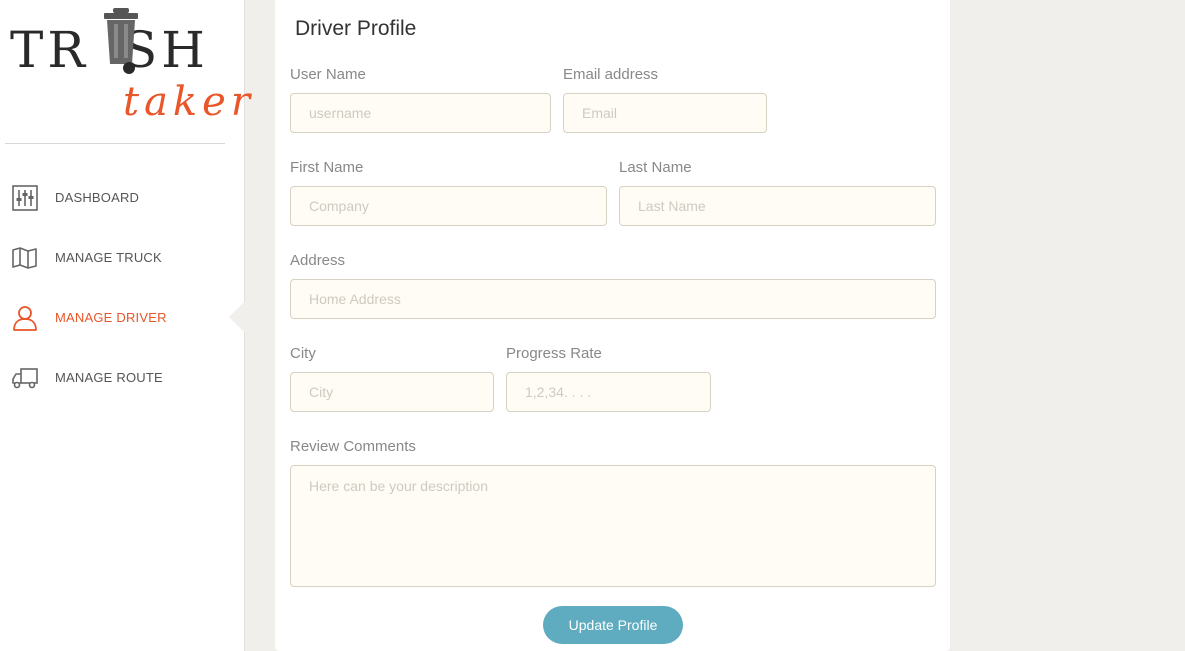 This screenshot has width=1185, height=651. Describe the element at coordinates (608, 392) in the screenshot. I see `progress-rate-input` at that location.